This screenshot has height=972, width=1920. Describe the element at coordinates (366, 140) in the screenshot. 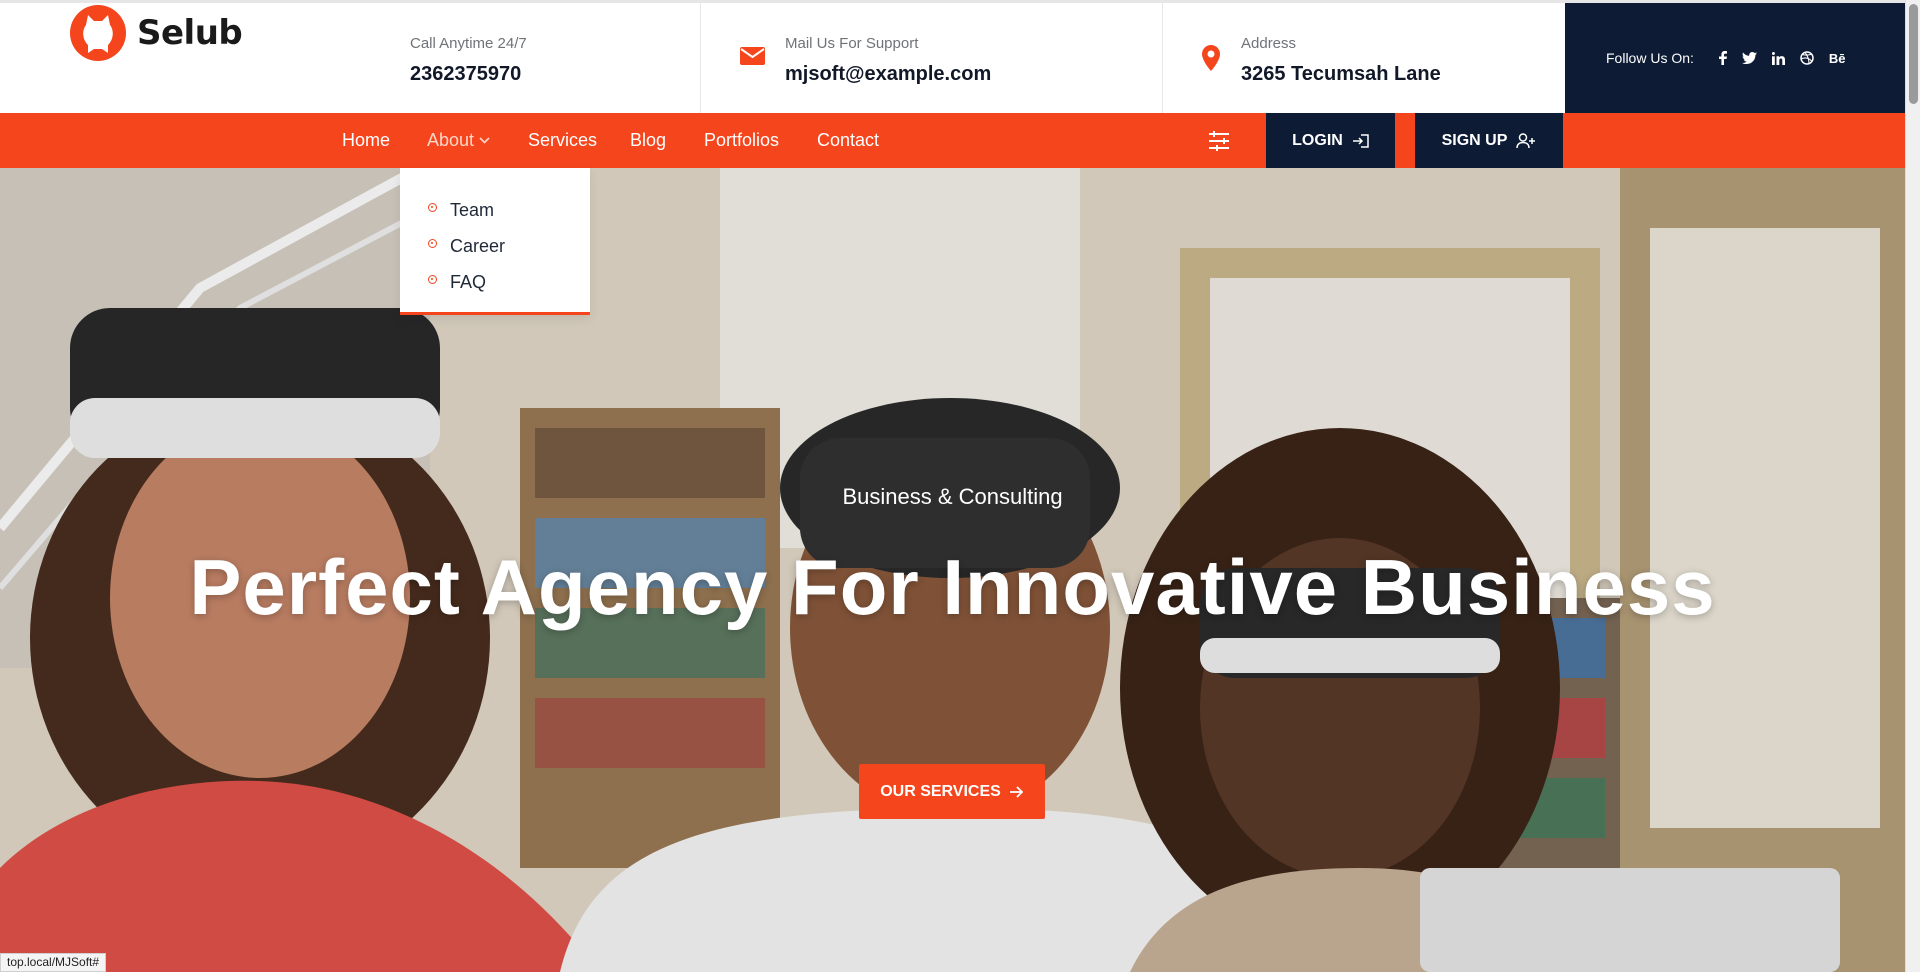

I see `nav-home: Home` at that location.